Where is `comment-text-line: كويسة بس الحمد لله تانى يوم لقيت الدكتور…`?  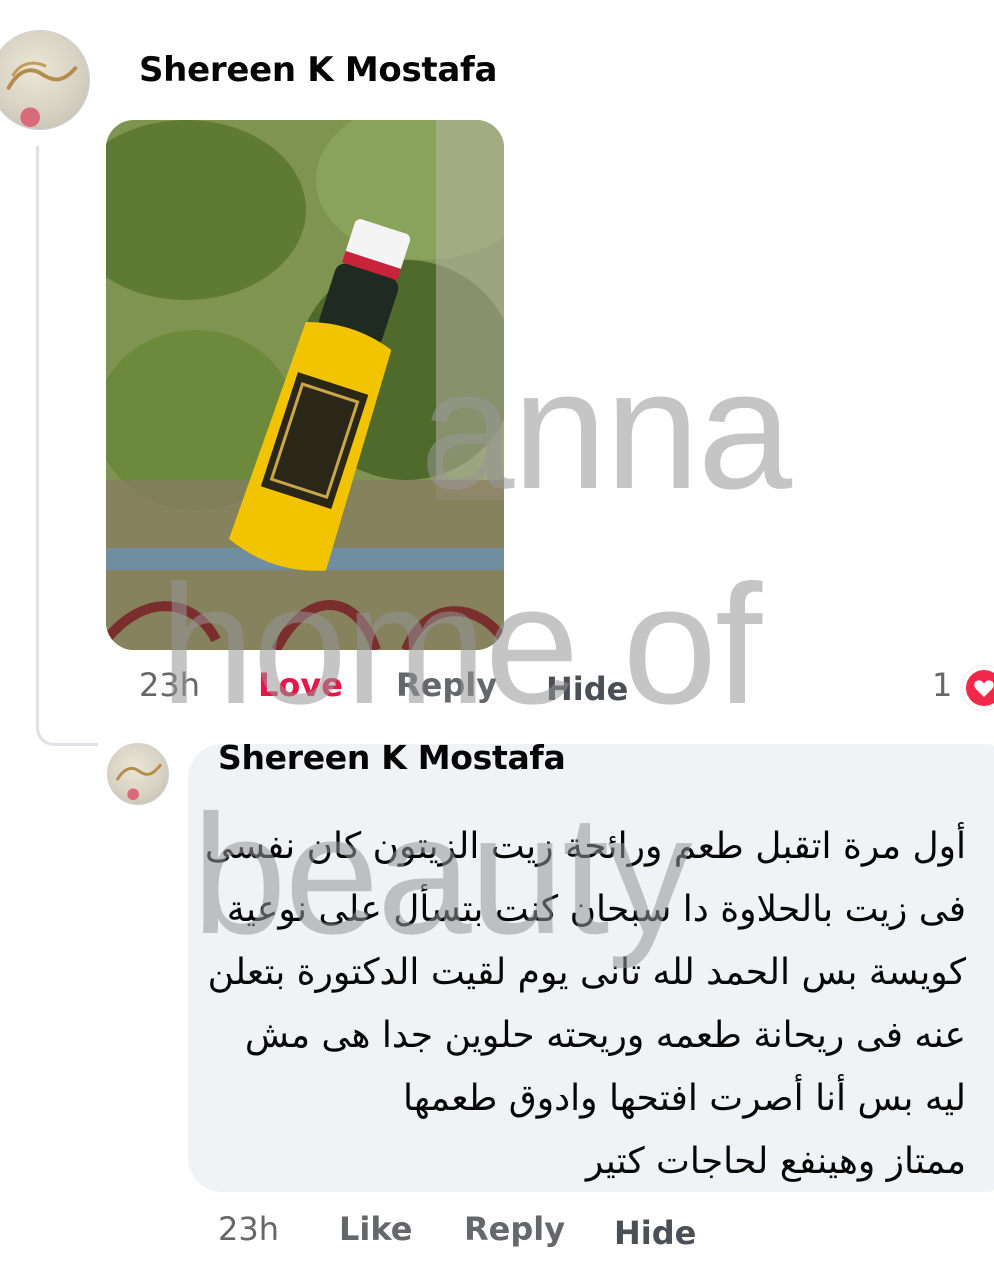
comment-text-line: كويسة بس الحمد لله تانى يوم لقيت الدكتور… is located at coordinates (586, 972).